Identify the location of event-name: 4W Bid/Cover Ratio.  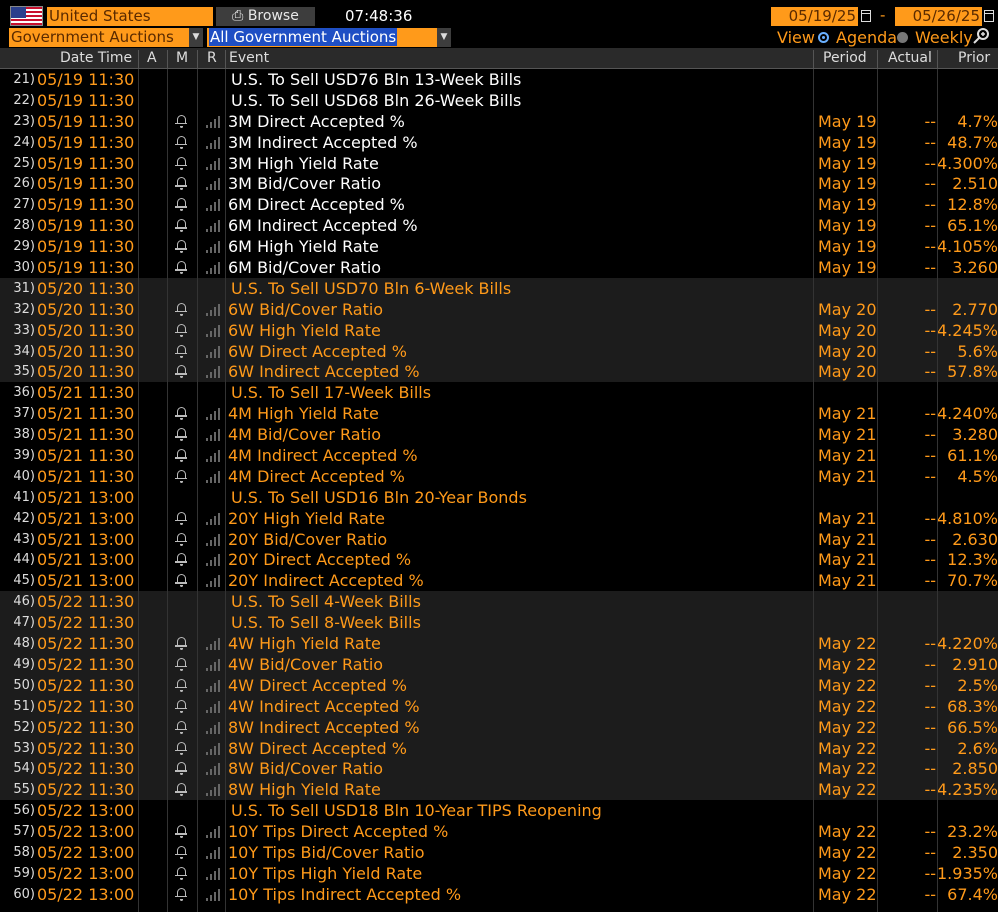
(305, 664).